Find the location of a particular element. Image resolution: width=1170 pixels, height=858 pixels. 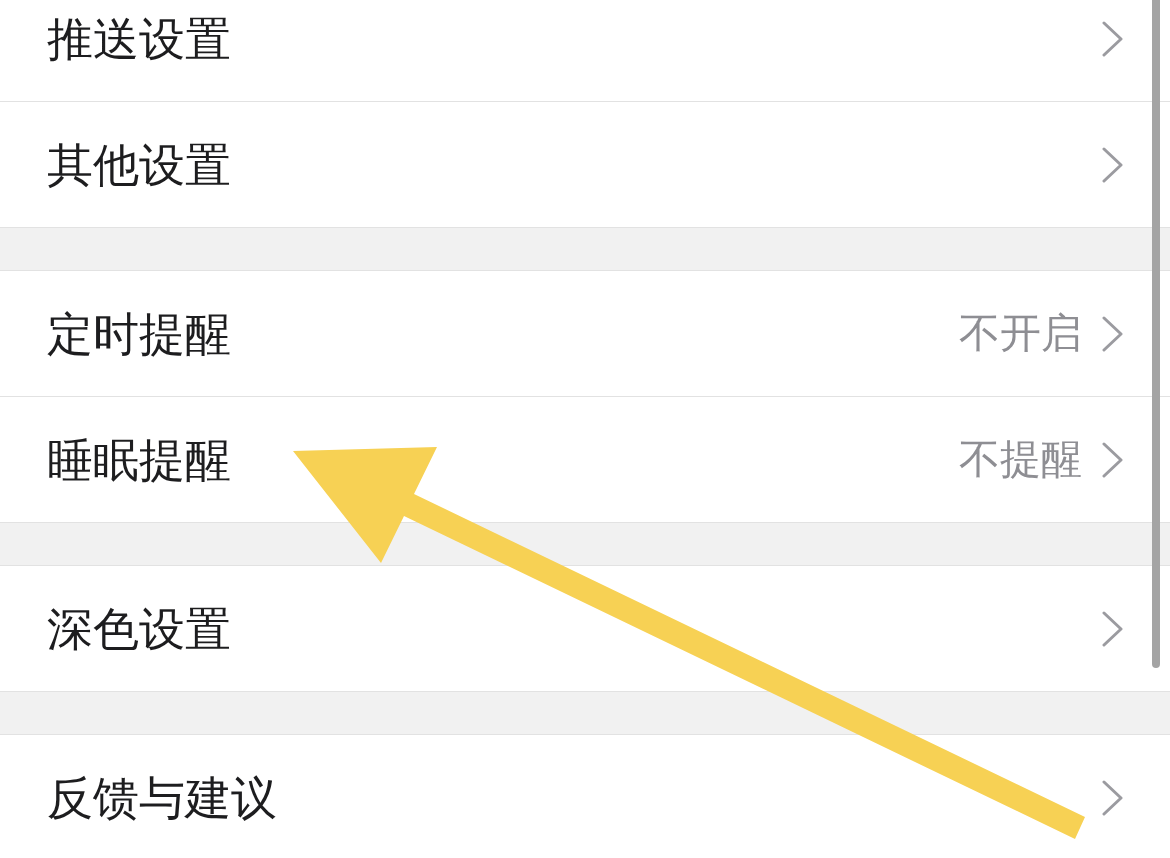

setting-label: 深色设置 is located at coordinates (139, 628).